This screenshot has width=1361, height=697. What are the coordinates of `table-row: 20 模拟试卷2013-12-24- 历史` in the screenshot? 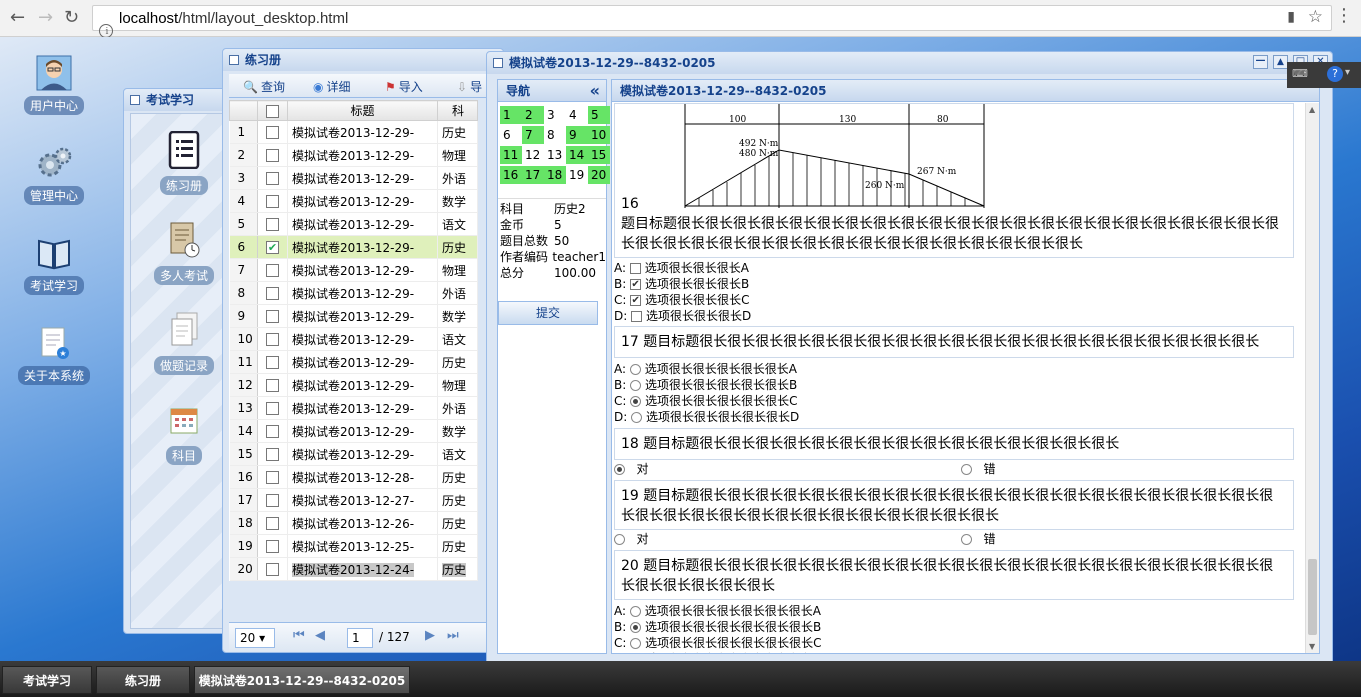 It's located at (353, 569).